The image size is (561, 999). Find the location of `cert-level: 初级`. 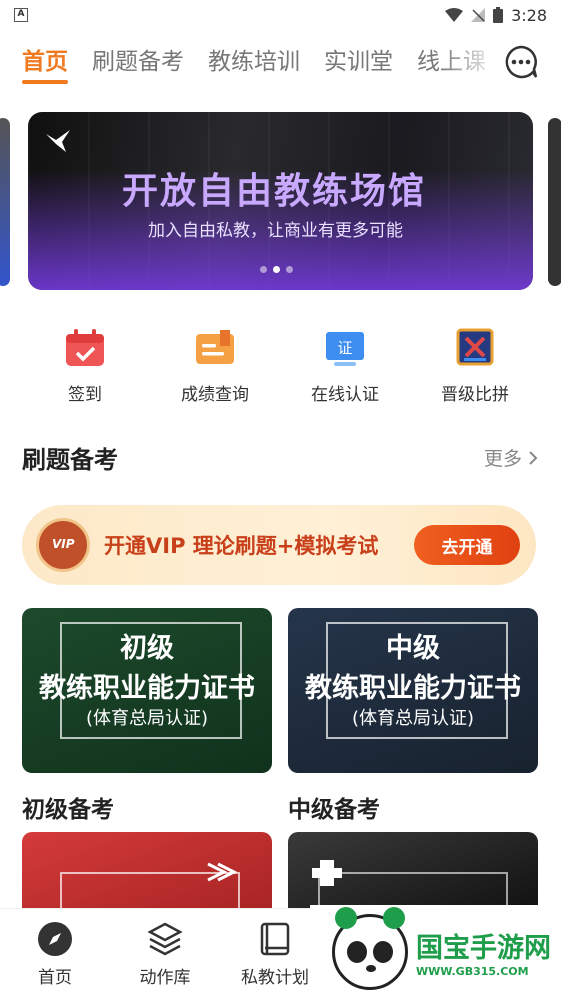

cert-level: 初级 is located at coordinates (147, 648).